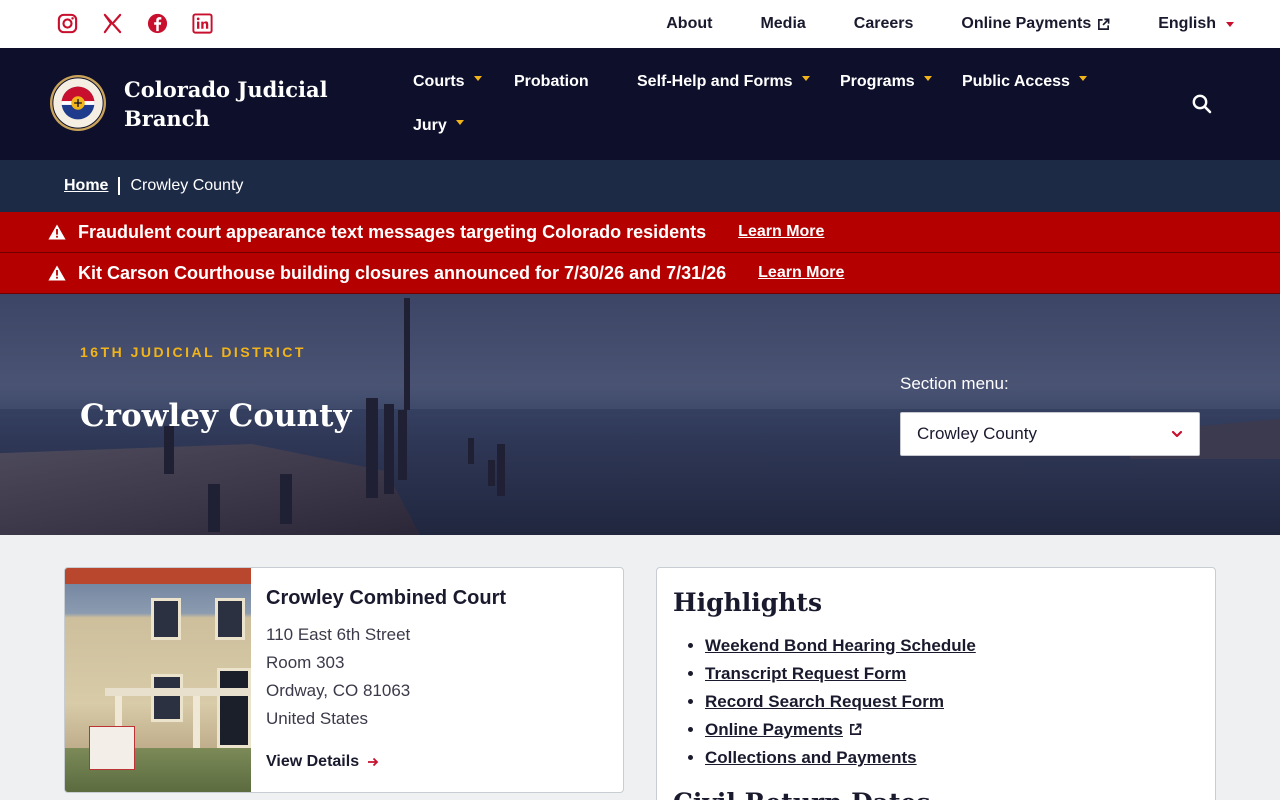  Describe the element at coordinates (1202, 104) in the screenshot. I see `search-icon` at that location.